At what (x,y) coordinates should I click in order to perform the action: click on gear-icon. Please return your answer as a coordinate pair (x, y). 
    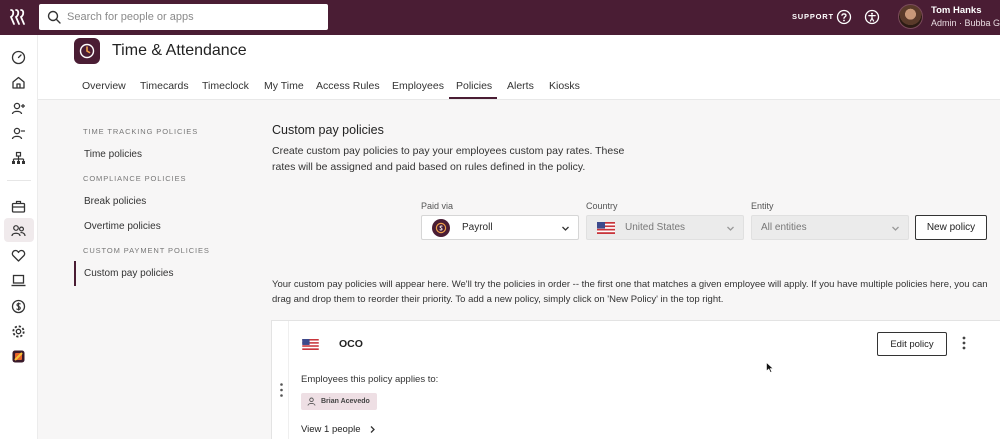
    Looking at the image, I should click on (18, 331).